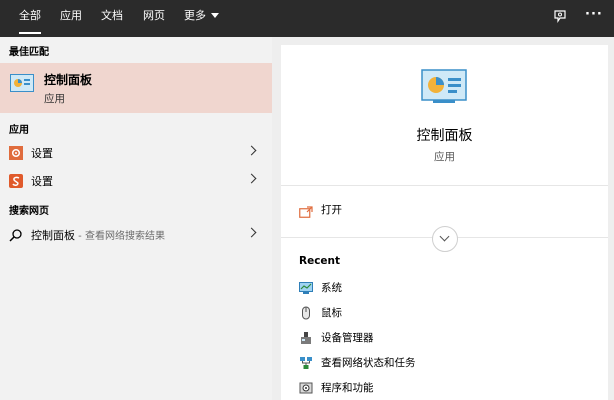 Image resolution: width=614 pixels, height=400 pixels. What do you see at coordinates (347, 338) in the screenshot?
I see `recent-item-label: 设备管理器` at bounding box center [347, 338].